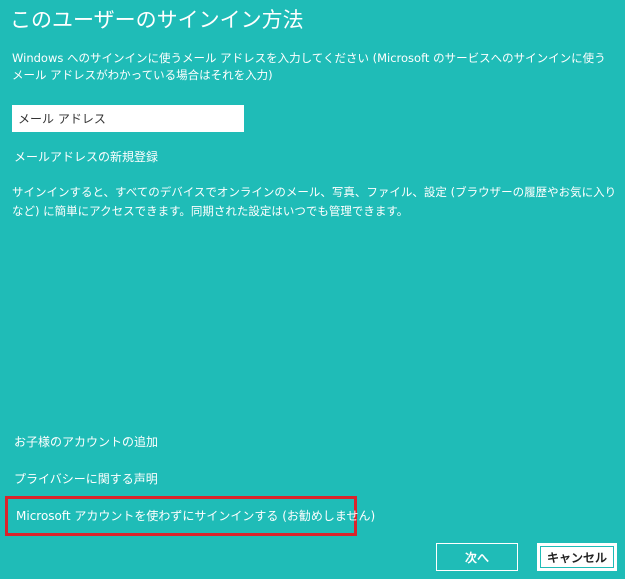 The image size is (625, 579). What do you see at coordinates (86, 157) in the screenshot?
I see `register-email-link: メールアドレスの新規登録` at bounding box center [86, 157].